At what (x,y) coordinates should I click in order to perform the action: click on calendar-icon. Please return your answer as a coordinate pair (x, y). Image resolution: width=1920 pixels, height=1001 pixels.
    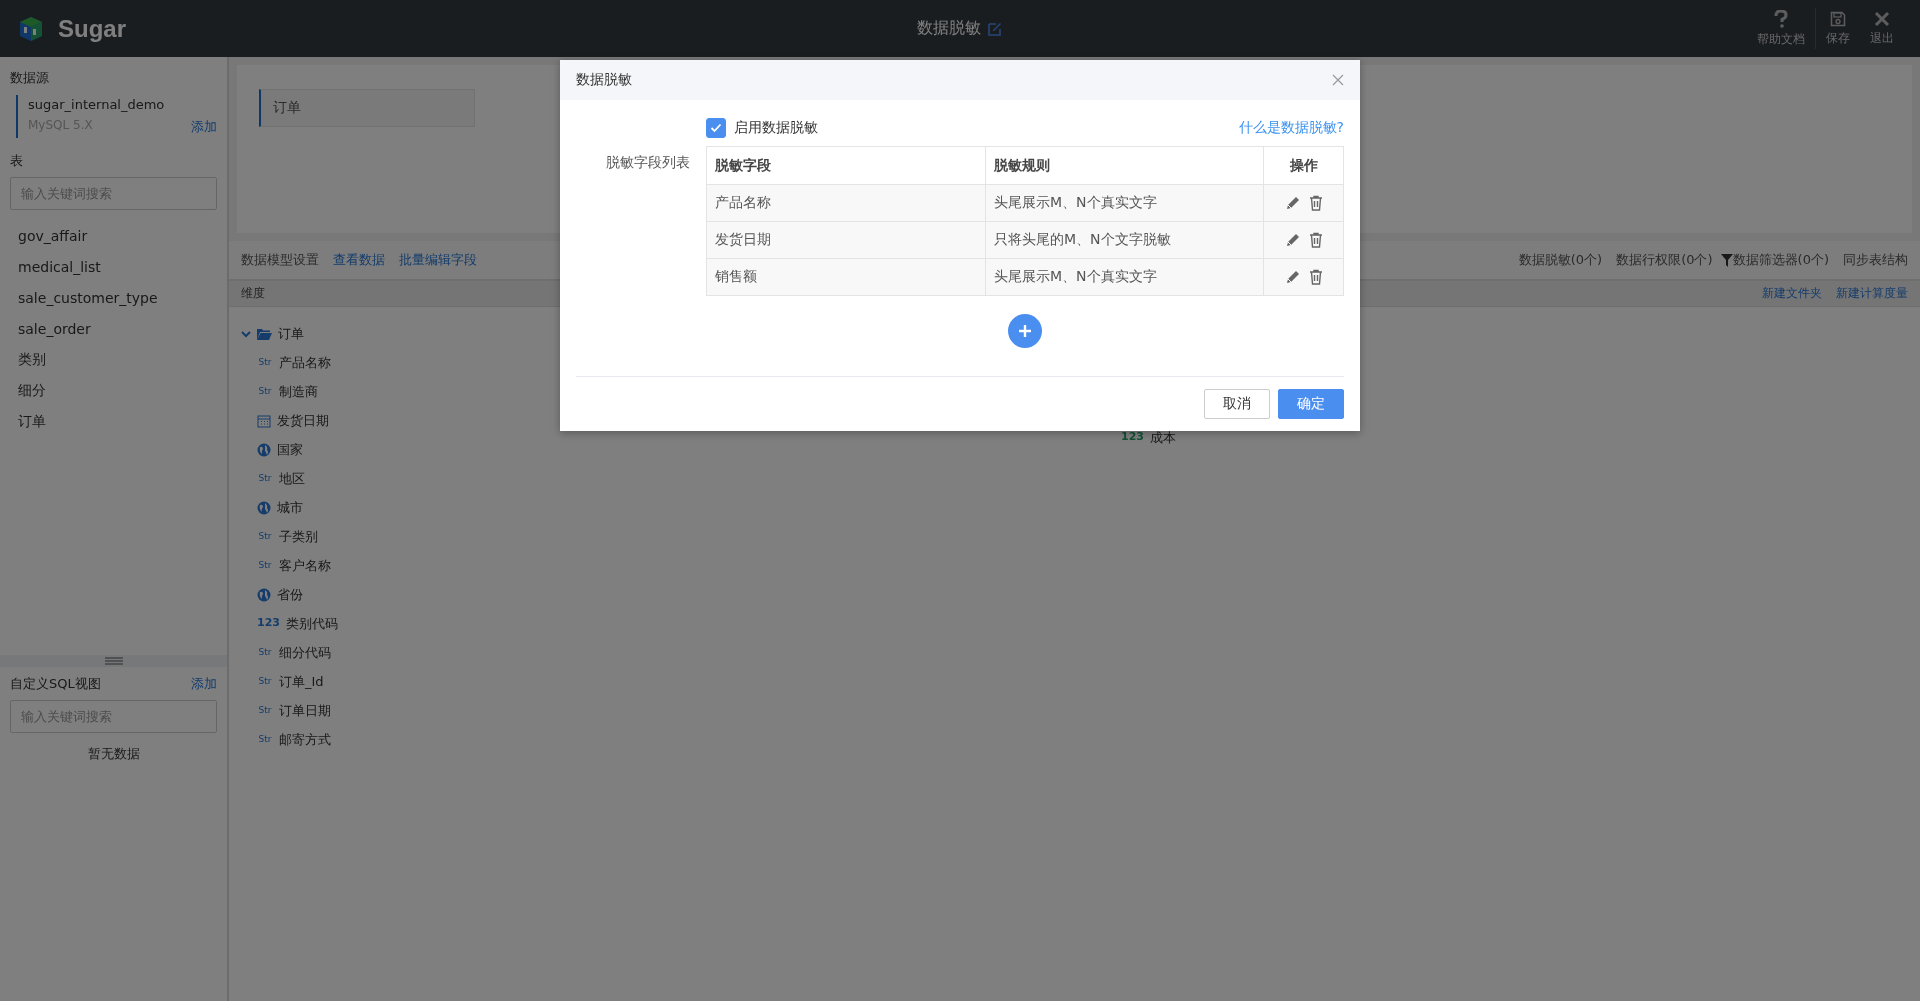
    Looking at the image, I should click on (264, 420).